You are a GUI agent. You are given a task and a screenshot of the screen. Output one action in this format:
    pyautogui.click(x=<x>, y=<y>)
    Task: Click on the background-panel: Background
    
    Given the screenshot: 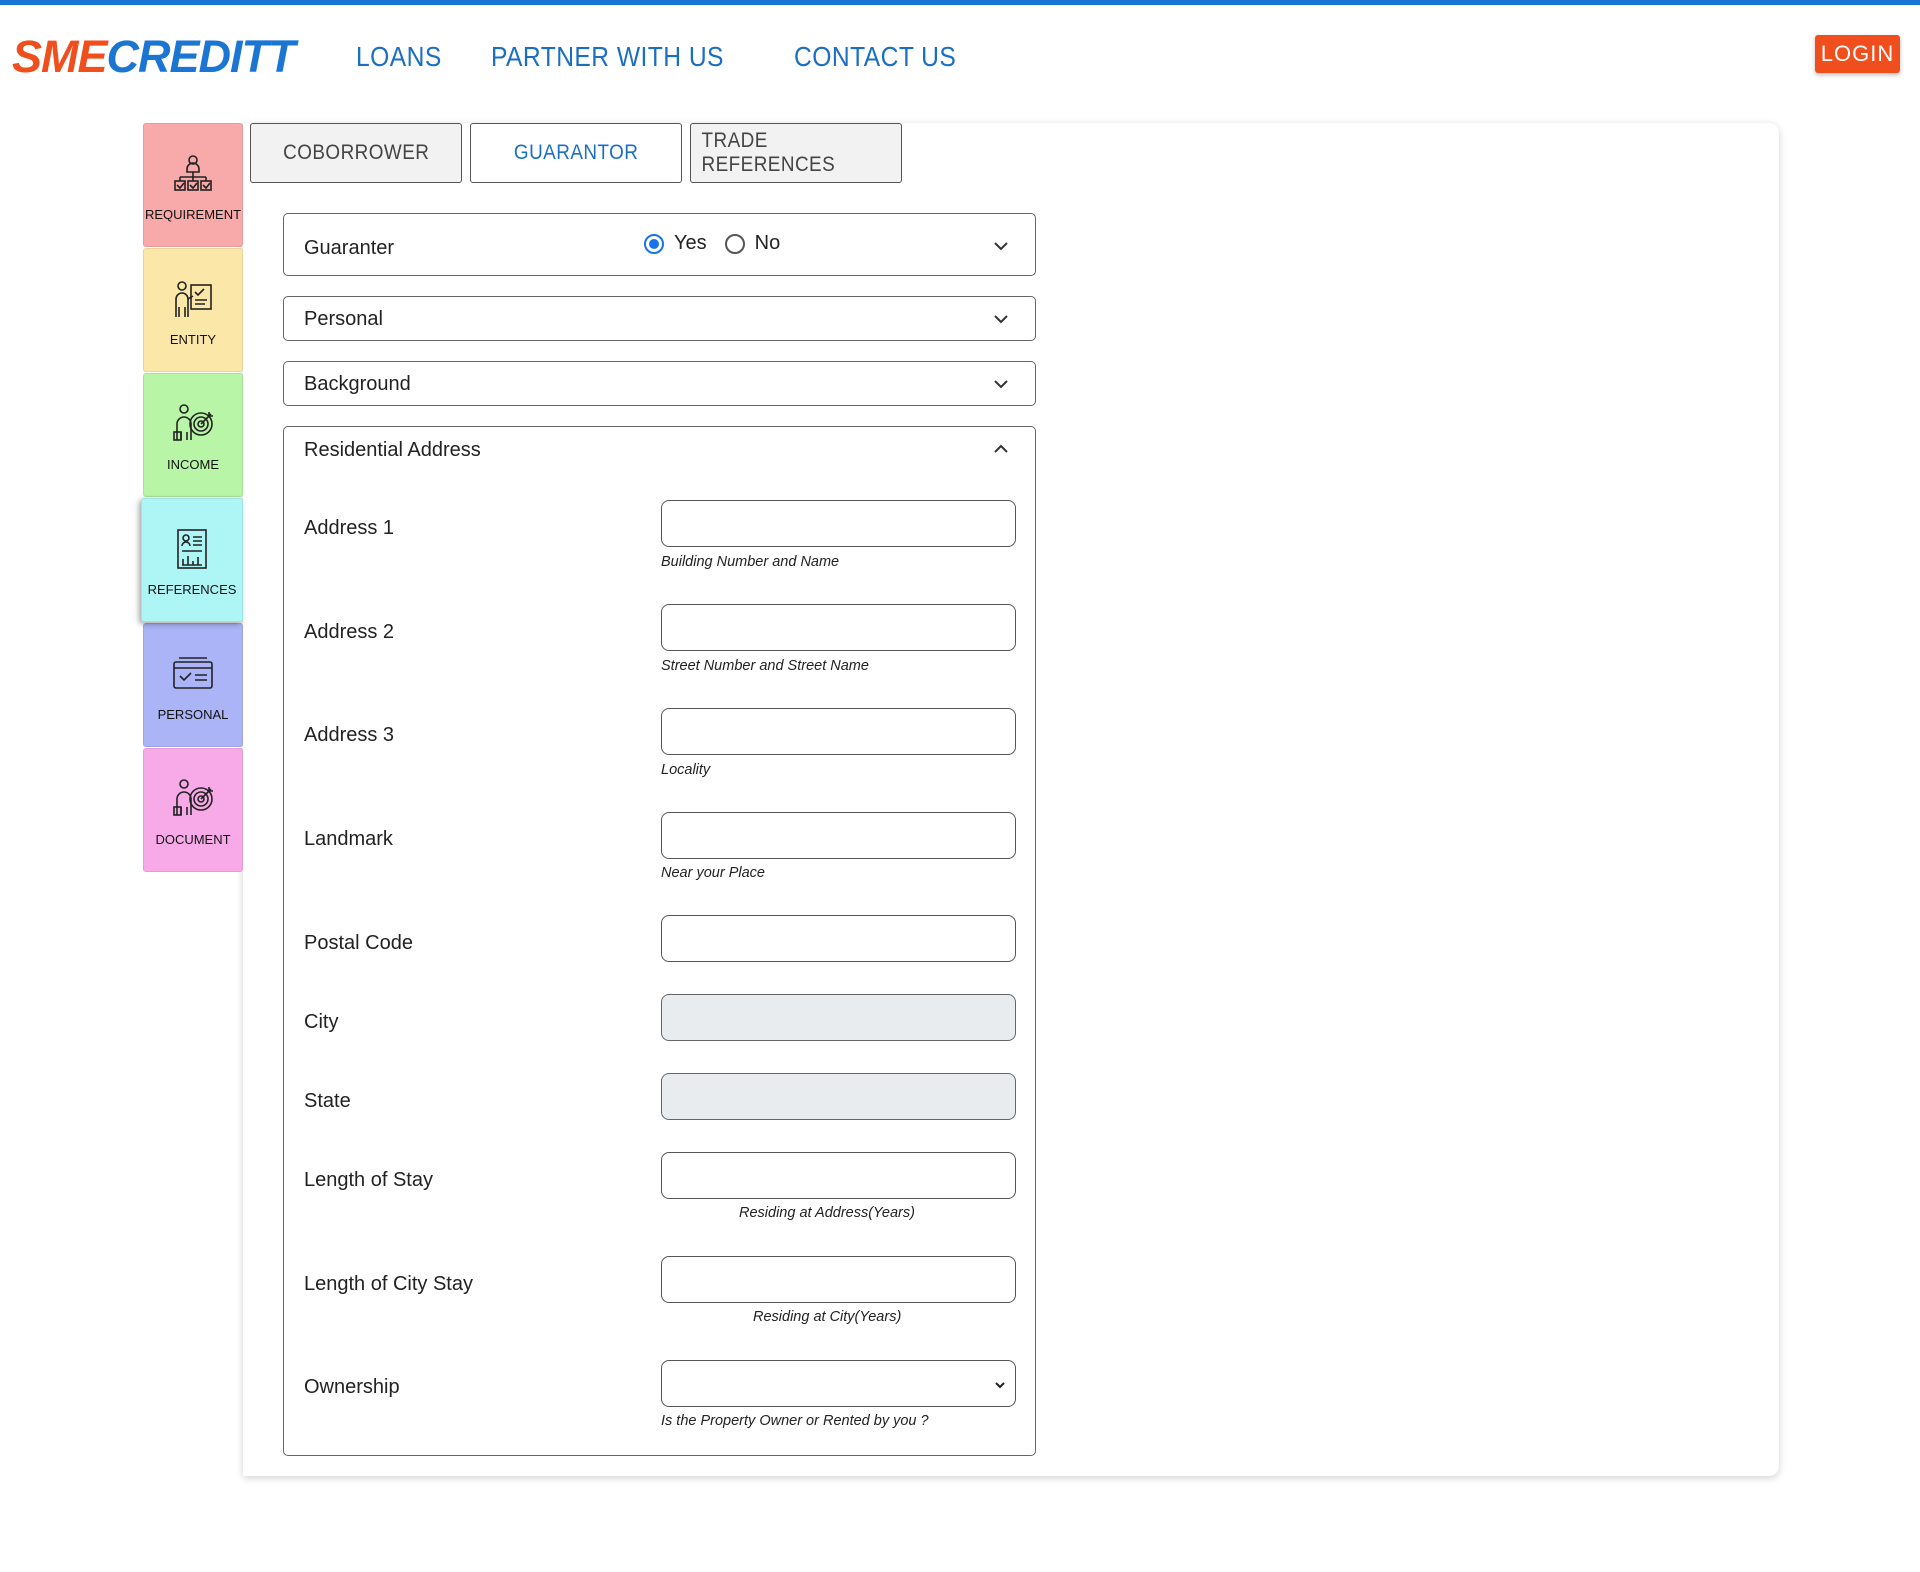 What is the action you would take?
    pyautogui.click(x=659, y=383)
    